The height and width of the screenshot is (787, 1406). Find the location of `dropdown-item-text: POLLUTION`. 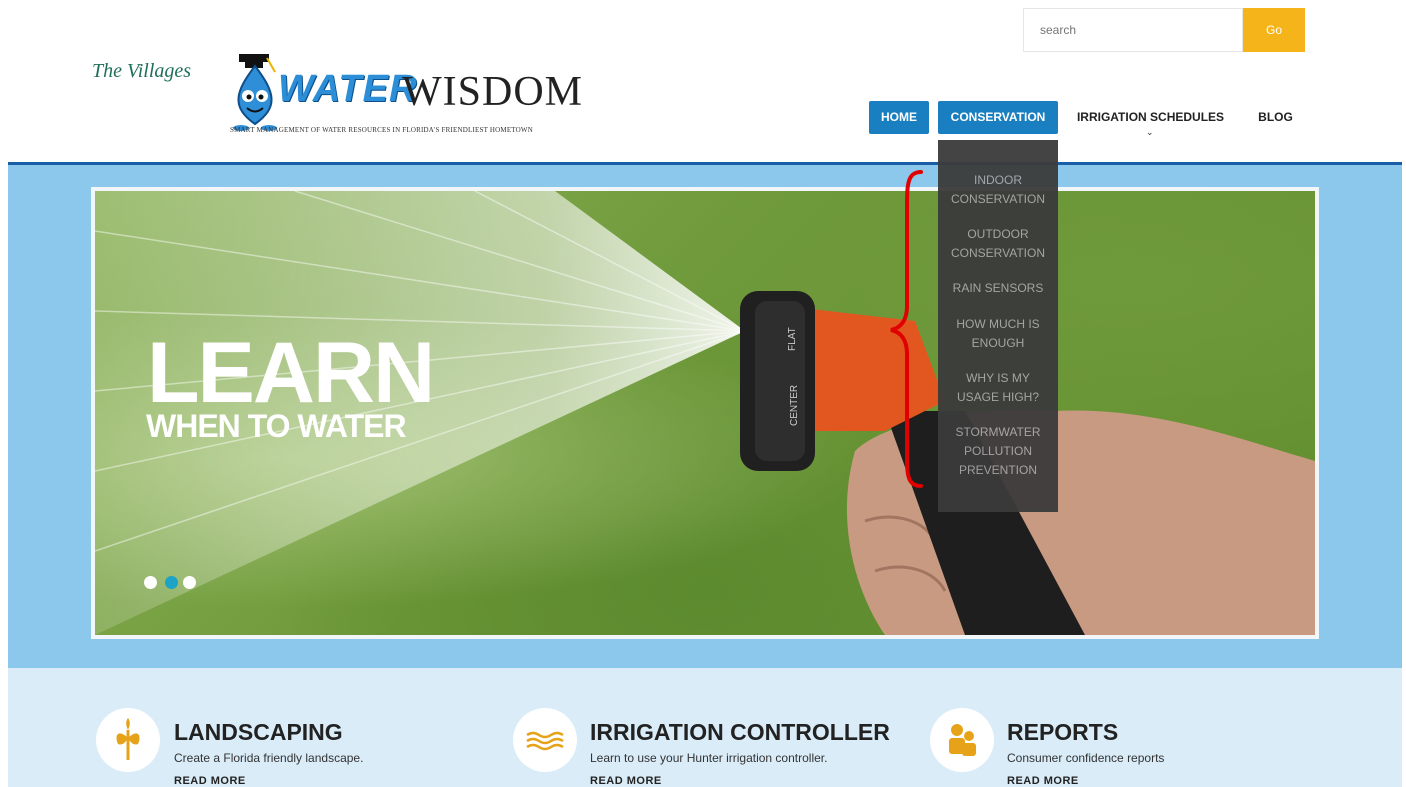

dropdown-item-text: POLLUTION is located at coordinates (997, 451).